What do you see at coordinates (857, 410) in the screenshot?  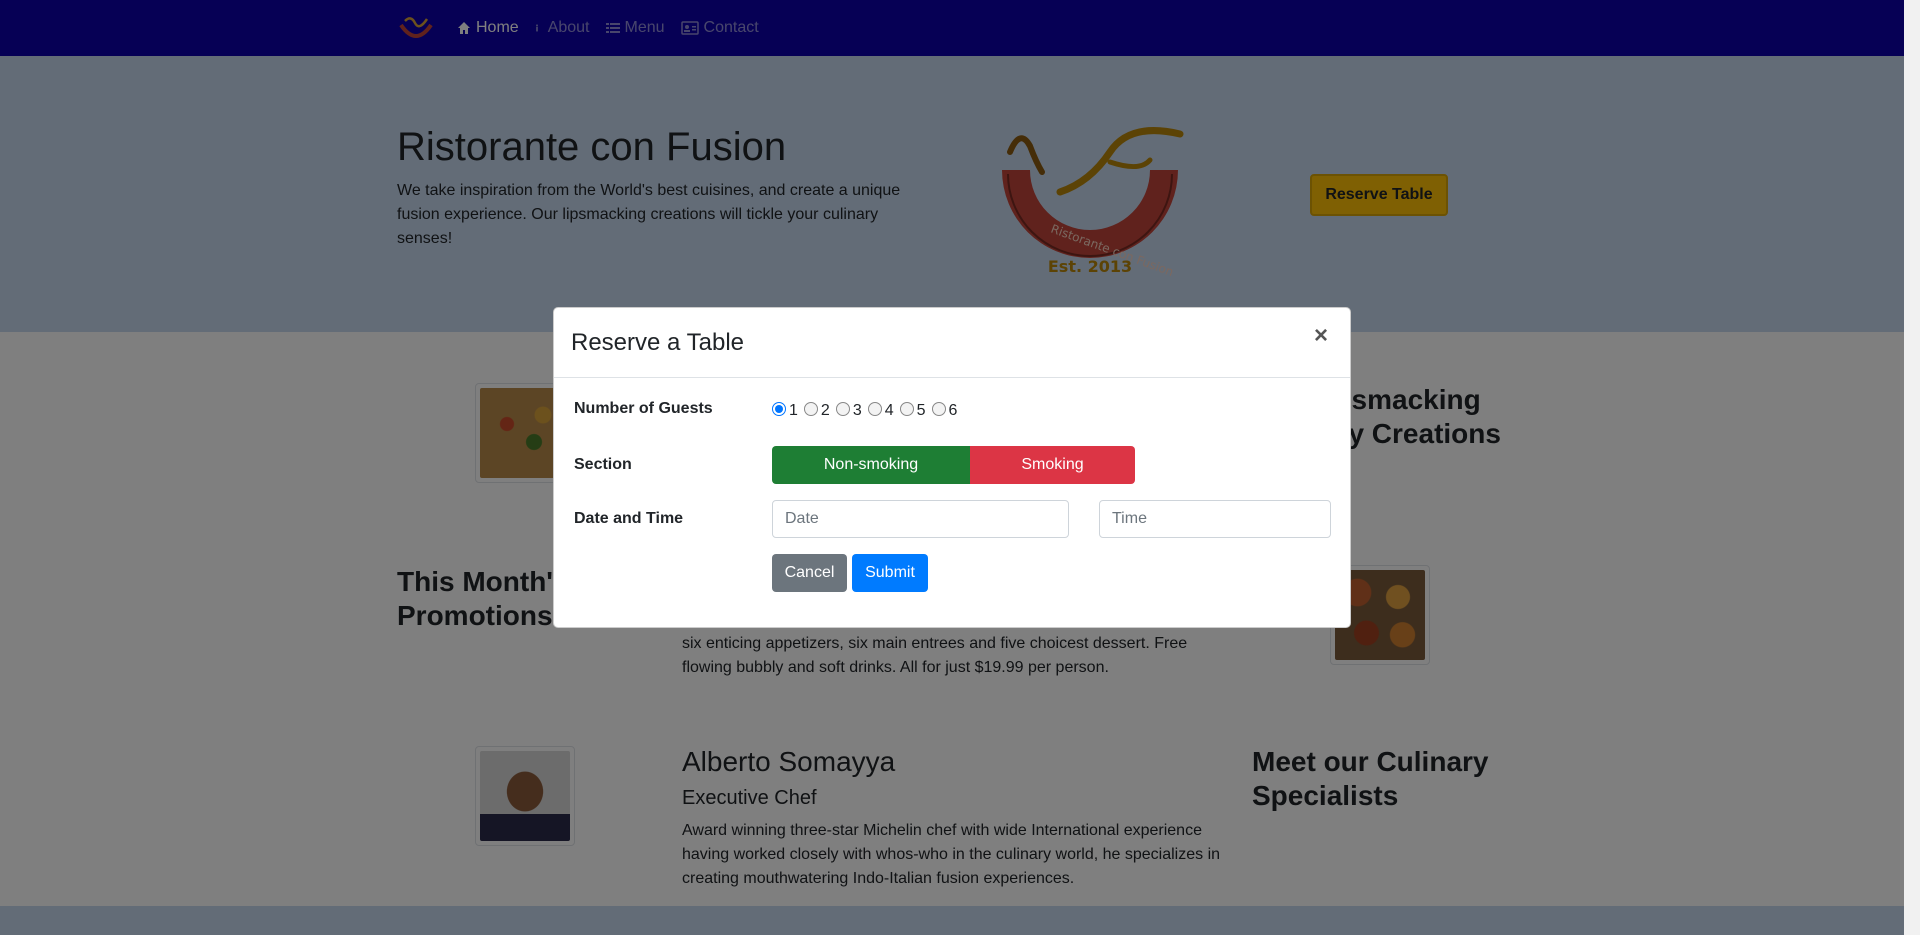 I see `radio-label: 3` at bounding box center [857, 410].